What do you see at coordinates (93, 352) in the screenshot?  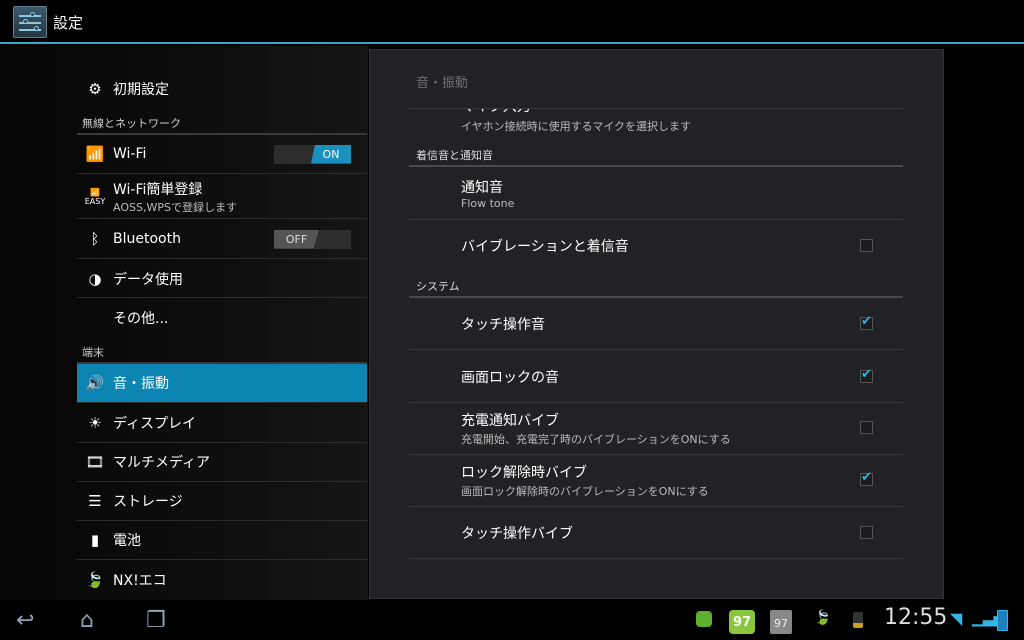 I see `section-header-device: 端末` at bounding box center [93, 352].